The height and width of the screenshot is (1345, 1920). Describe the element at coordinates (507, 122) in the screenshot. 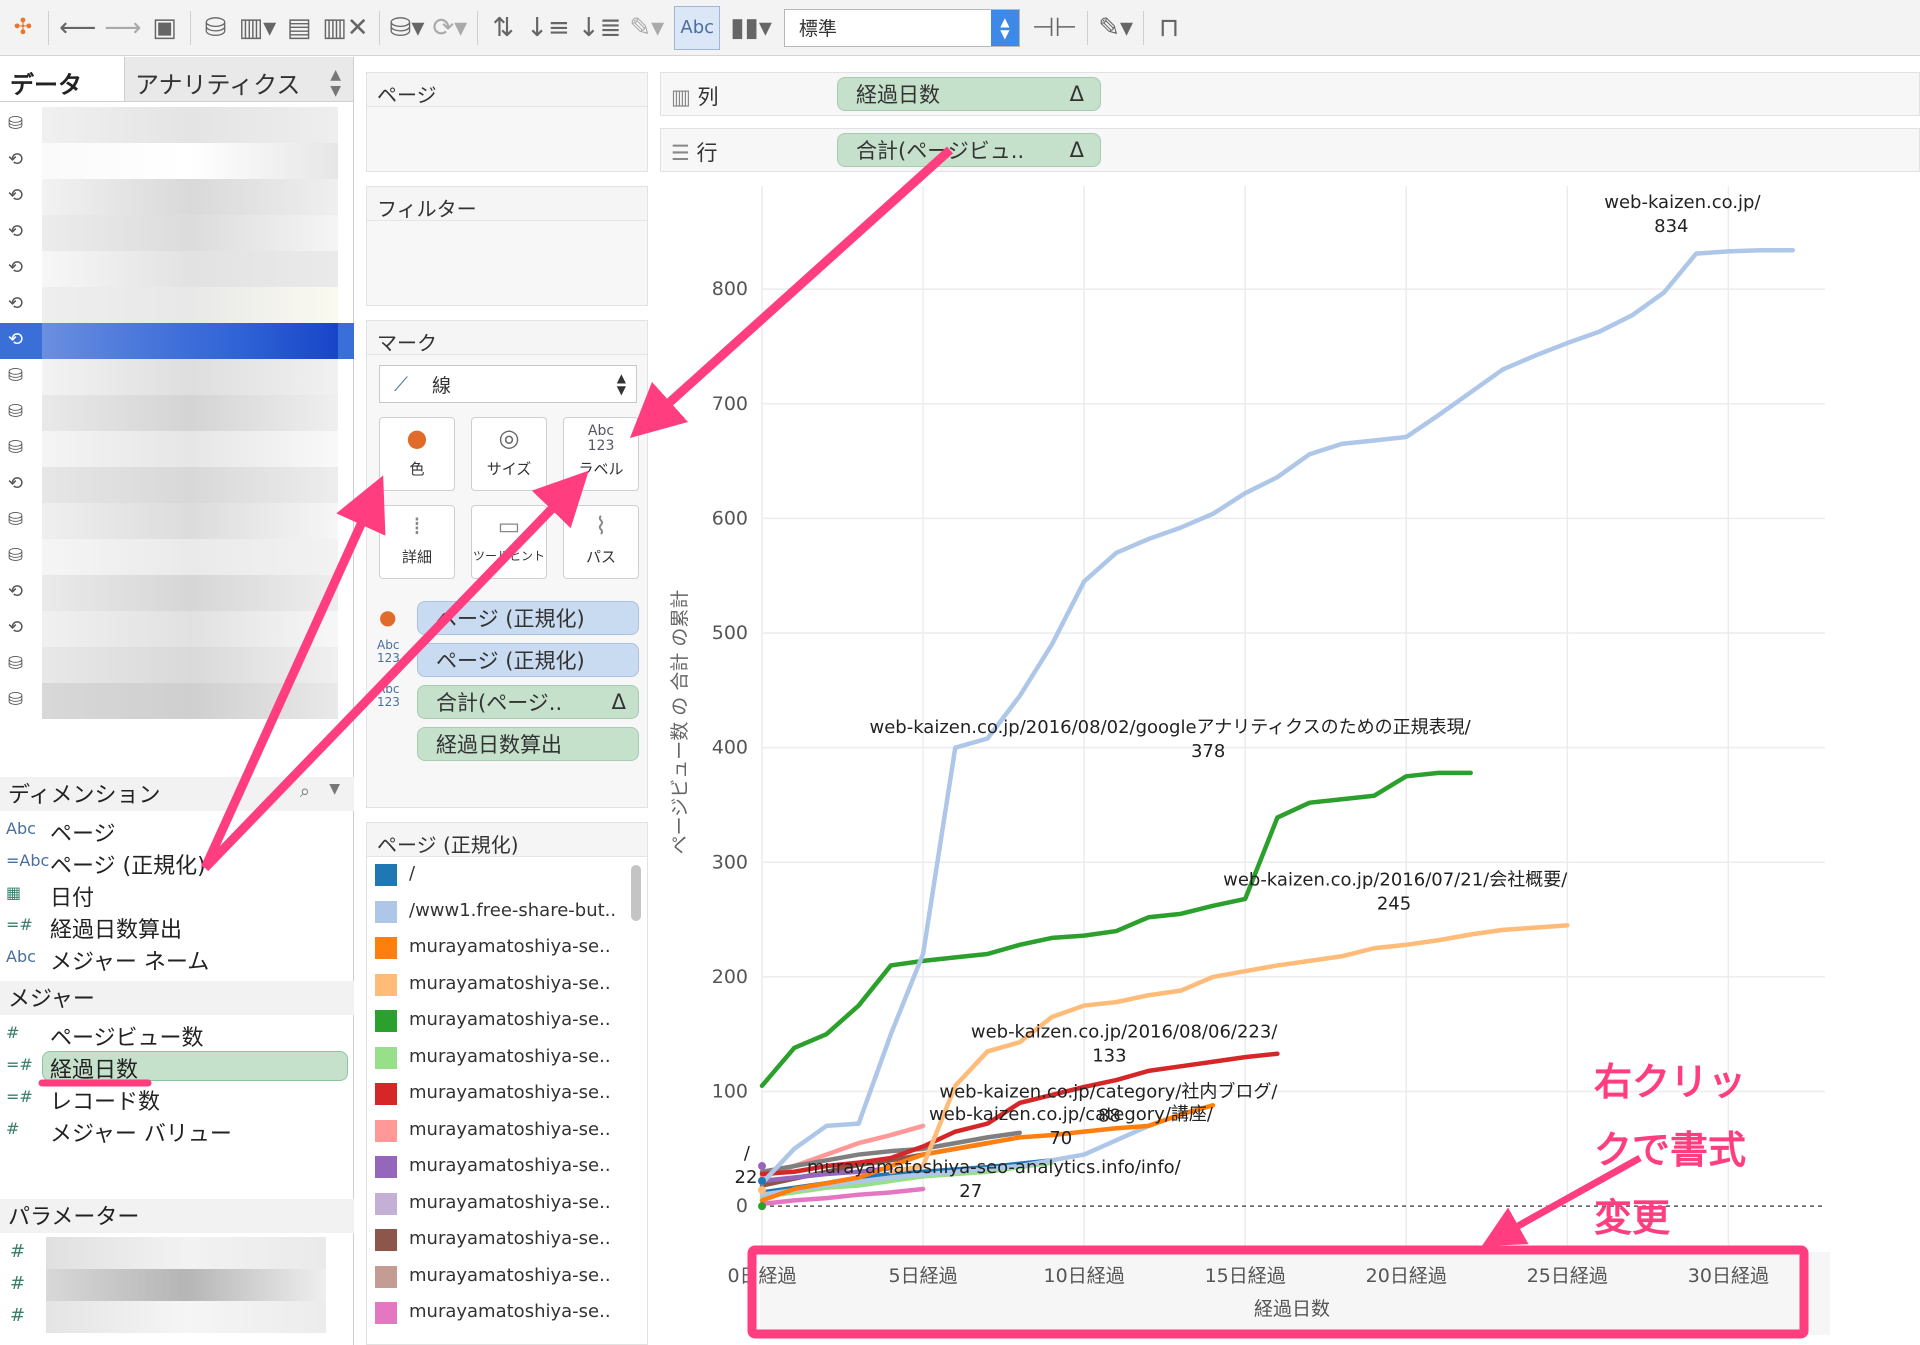

I see `pages-card: ページ` at that location.